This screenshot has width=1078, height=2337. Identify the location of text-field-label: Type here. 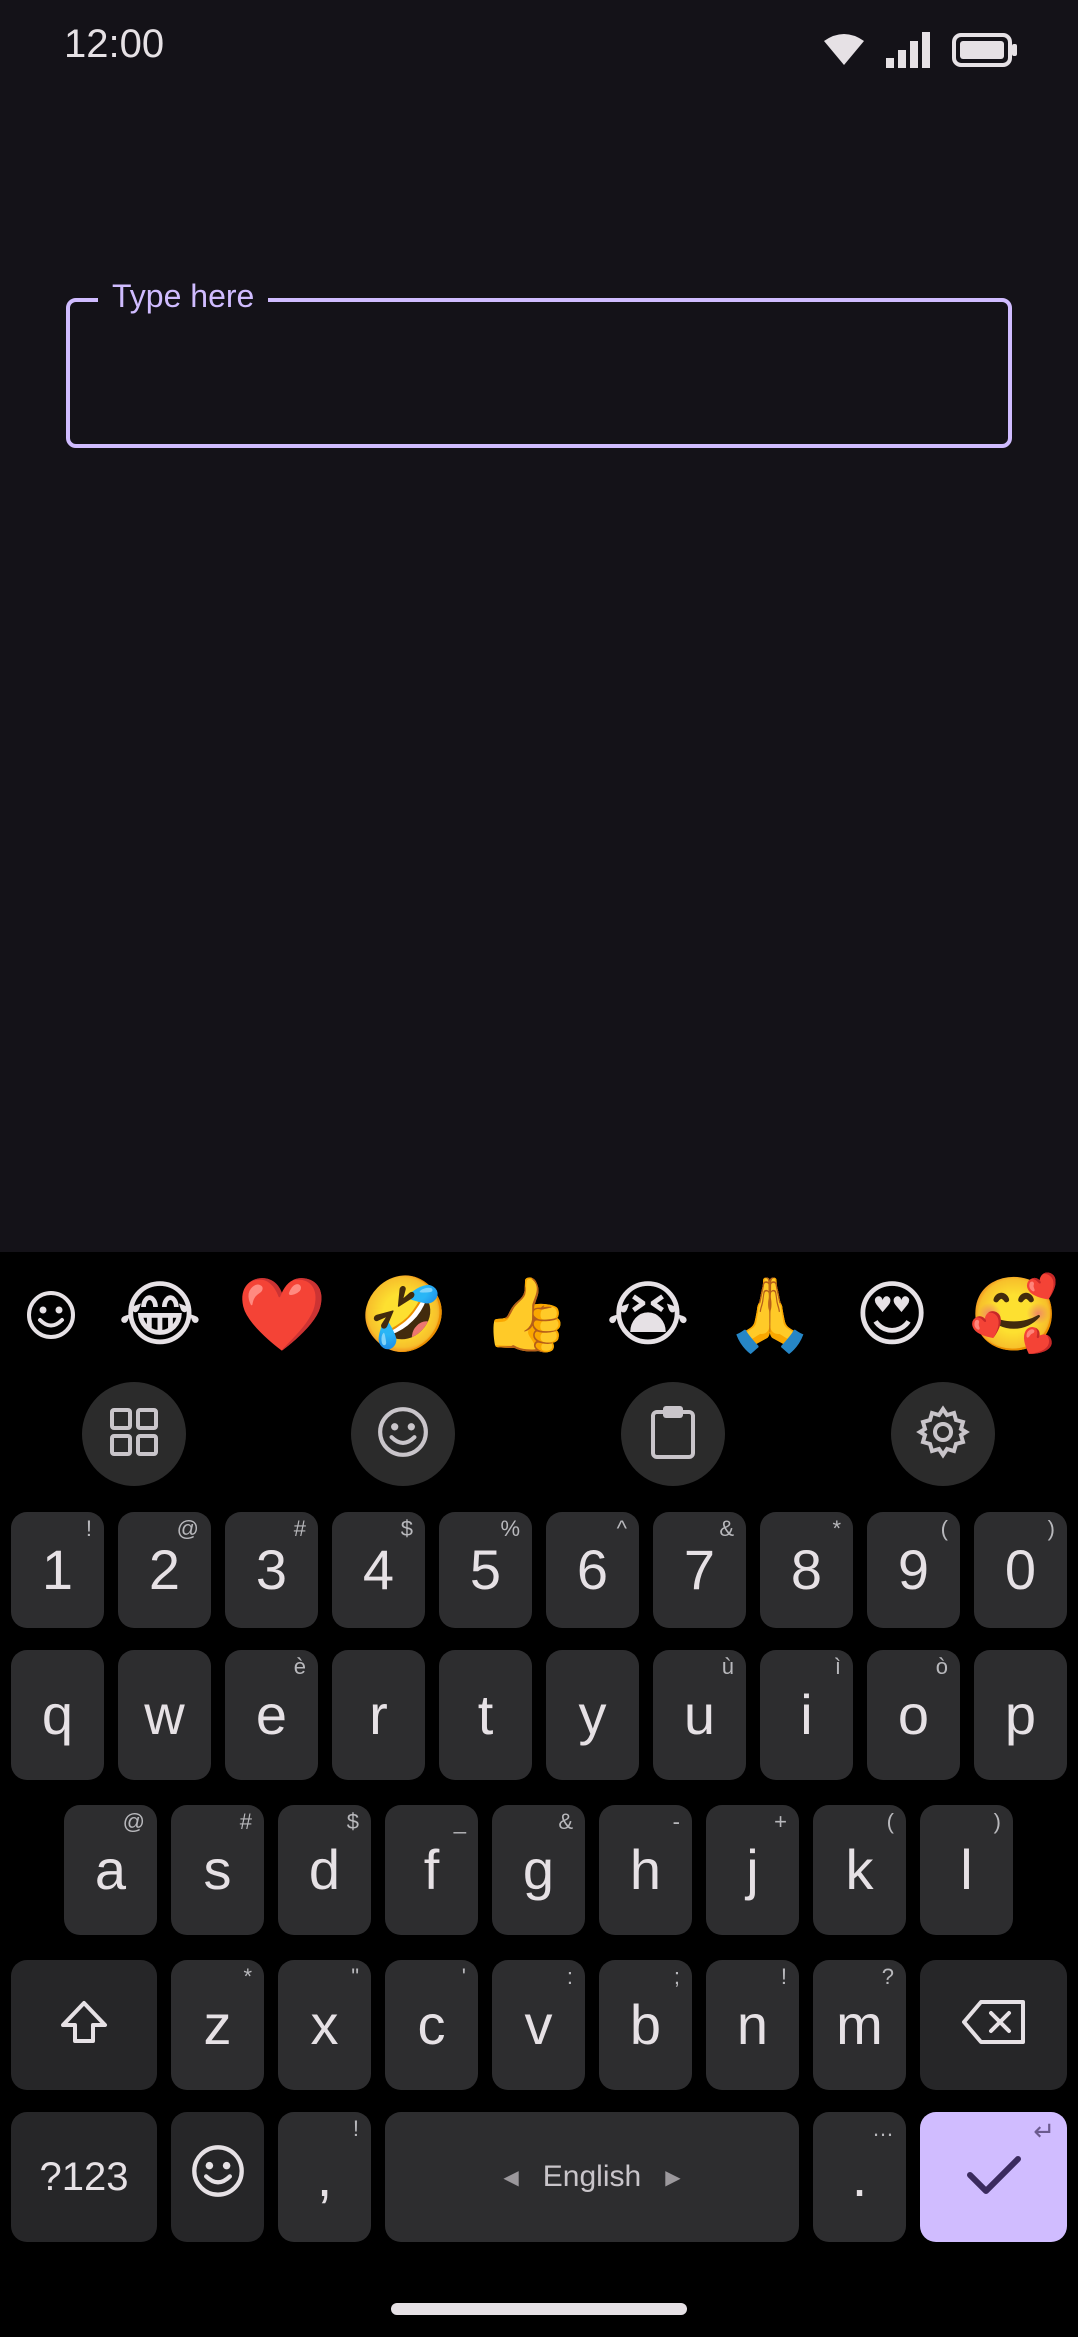
(183, 296).